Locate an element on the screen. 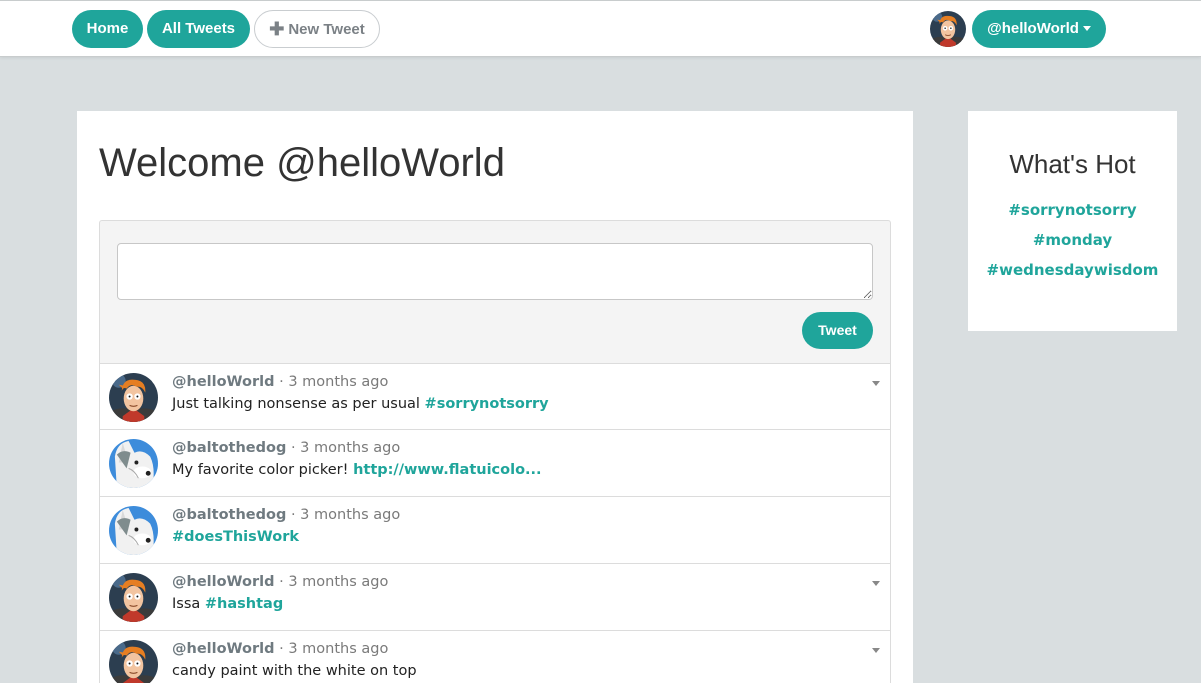 Image resolution: width=1201 pixels, height=683 pixels. trending-hashtag: #wednesdaywisdom is located at coordinates (1072, 270).